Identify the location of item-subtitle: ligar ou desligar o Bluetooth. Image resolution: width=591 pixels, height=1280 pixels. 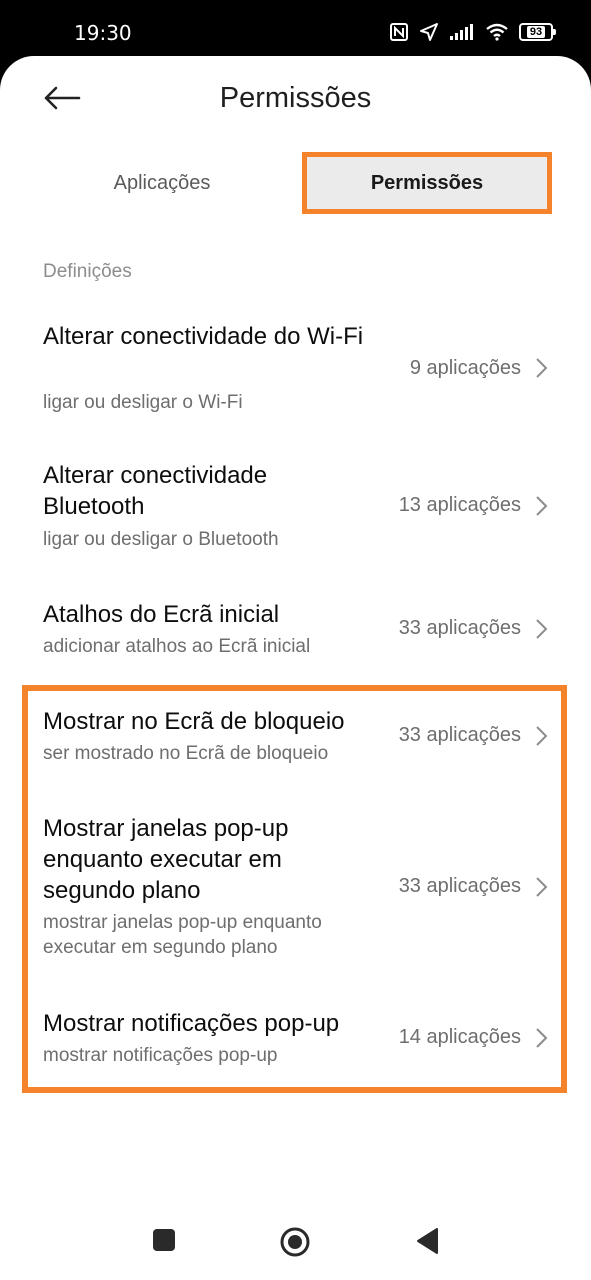
(161, 539).